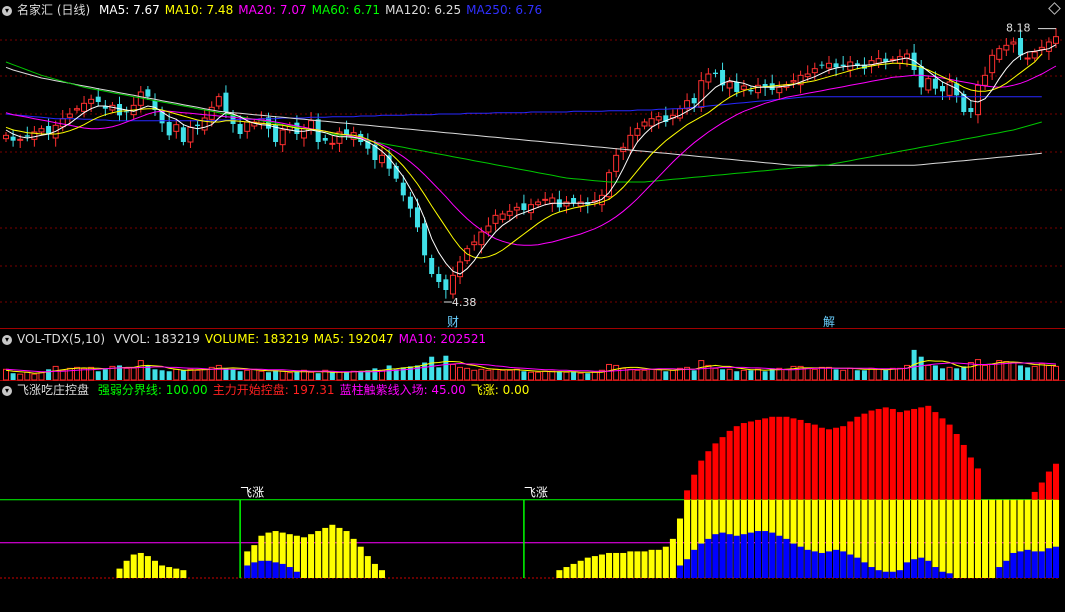 The width and height of the screenshot is (1065, 612). What do you see at coordinates (1018, 28) in the screenshot?
I see `high-price-label: 8.18` at bounding box center [1018, 28].